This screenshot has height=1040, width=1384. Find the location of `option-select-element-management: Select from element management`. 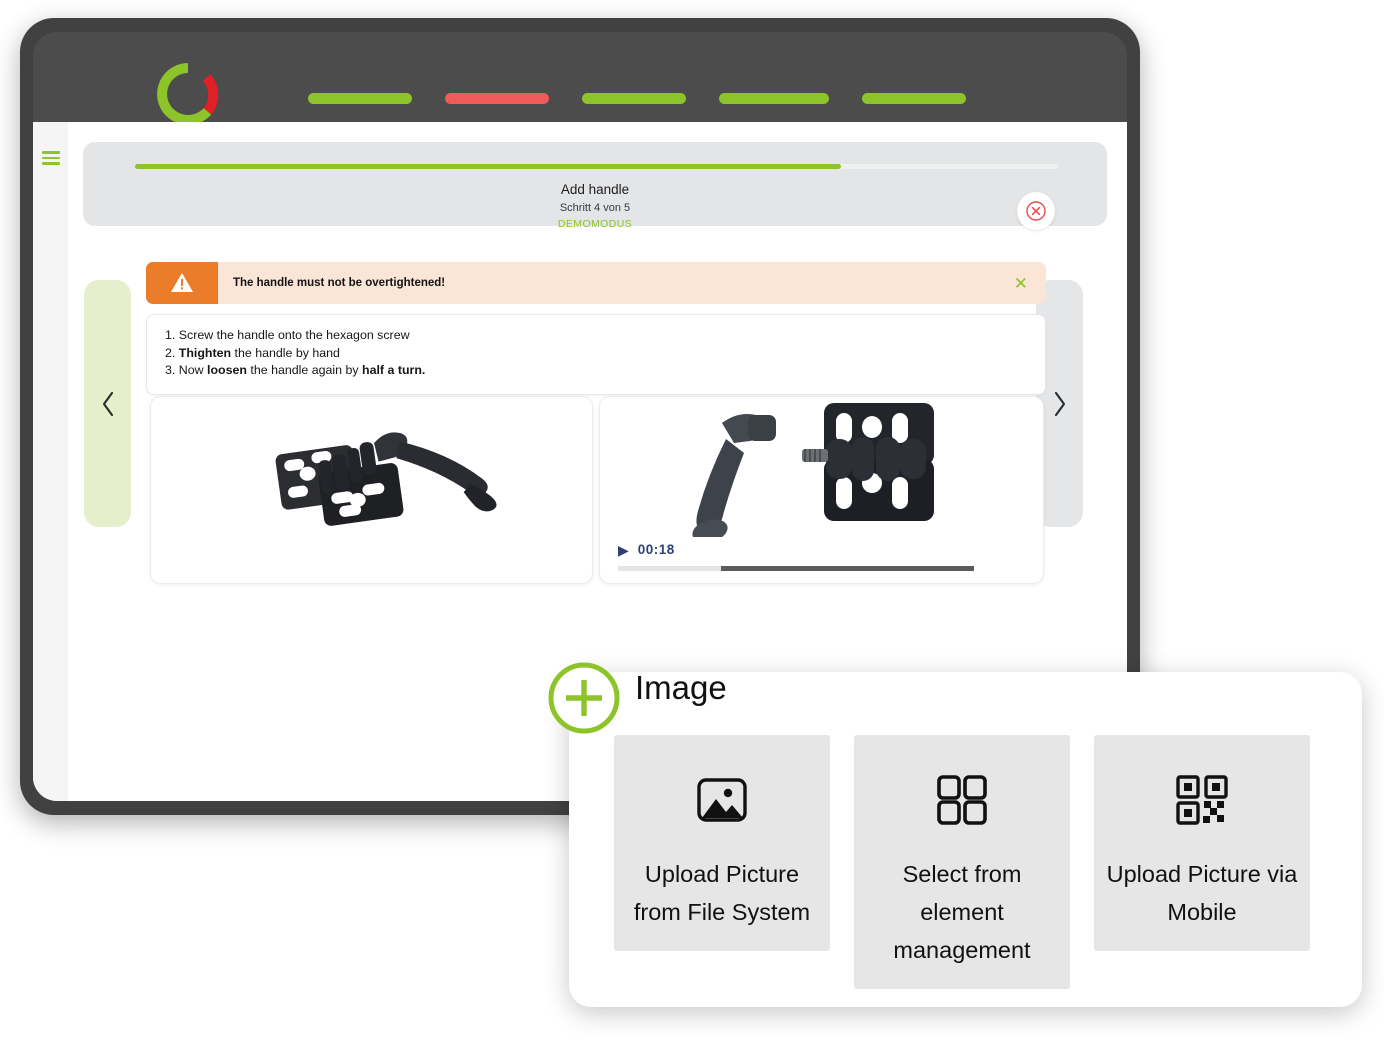

option-select-element-management: Select from element management is located at coordinates (962, 862).